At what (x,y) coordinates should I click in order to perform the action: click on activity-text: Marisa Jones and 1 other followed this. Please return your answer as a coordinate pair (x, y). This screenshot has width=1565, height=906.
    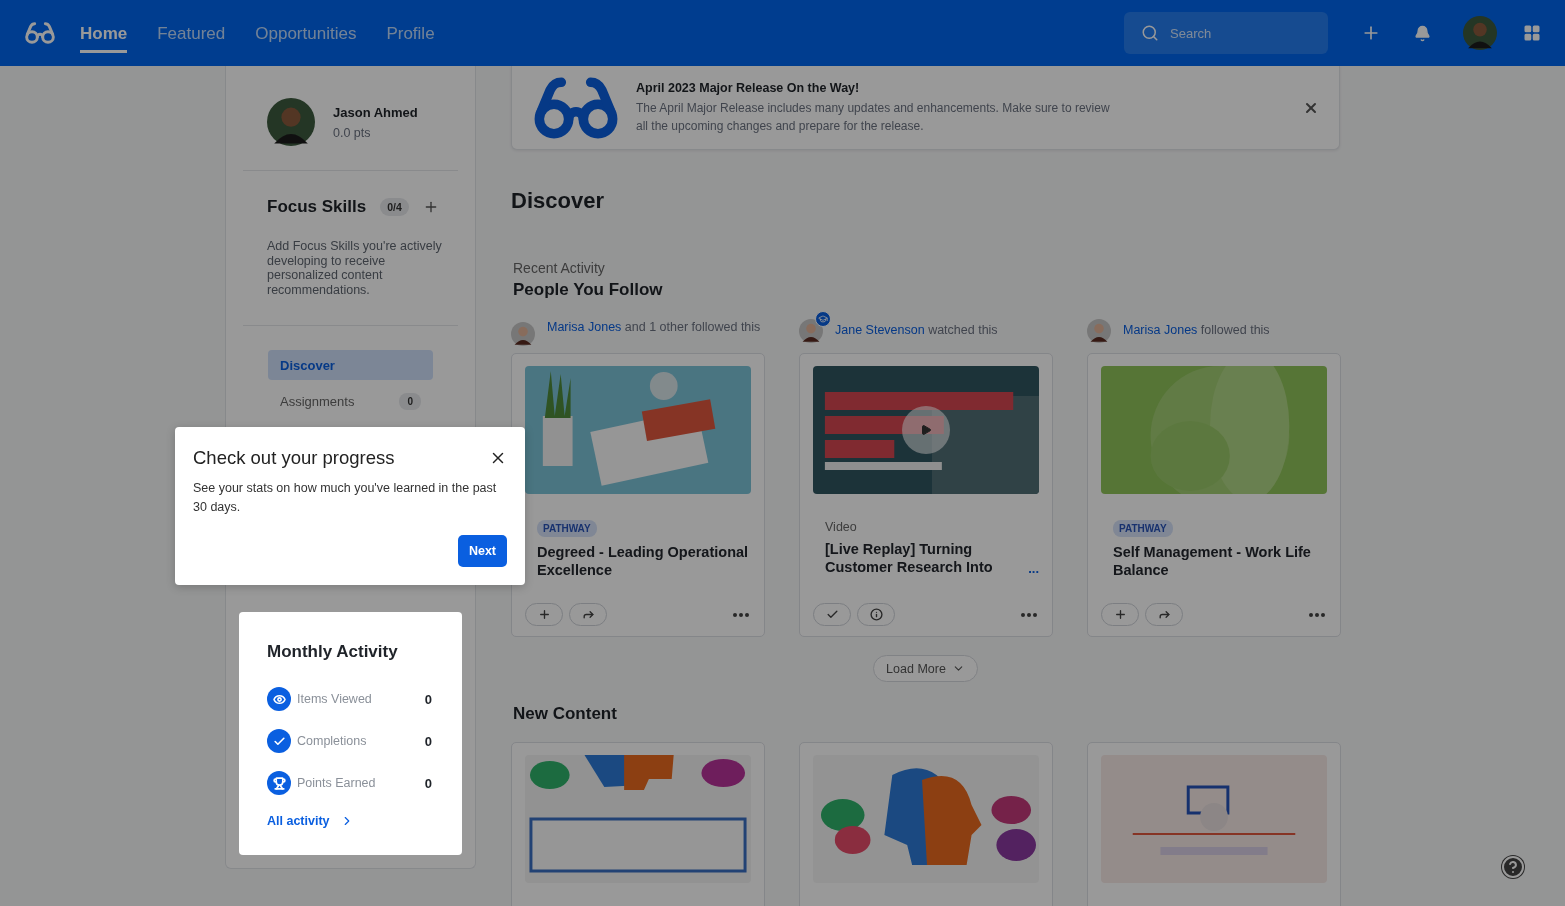
    Looking at the image, I should click on (654, 327).